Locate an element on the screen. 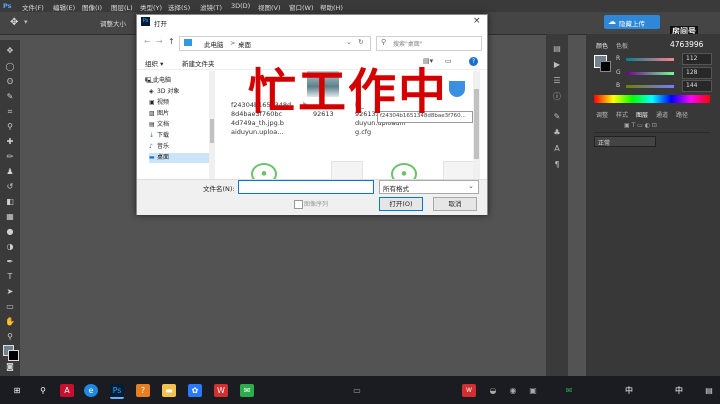 The image size is (720, 404). shape-icon: ▭ is located at coordinates (10, 307).